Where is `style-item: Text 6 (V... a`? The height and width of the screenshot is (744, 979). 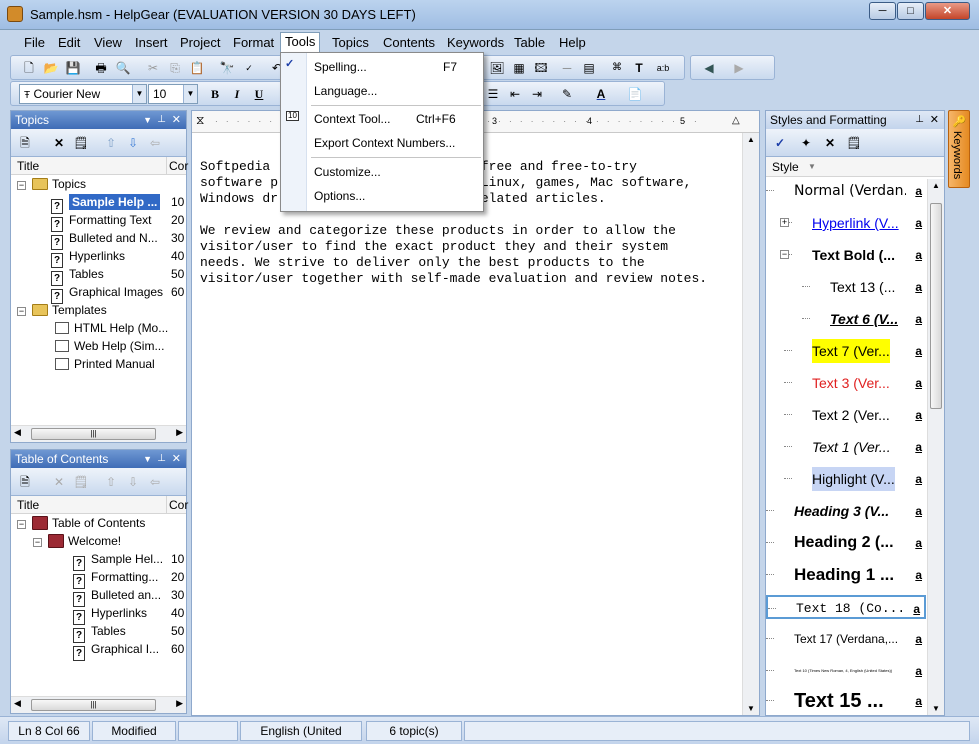
style-item: Text 6 (V... a is located at coordinates (846, 319).